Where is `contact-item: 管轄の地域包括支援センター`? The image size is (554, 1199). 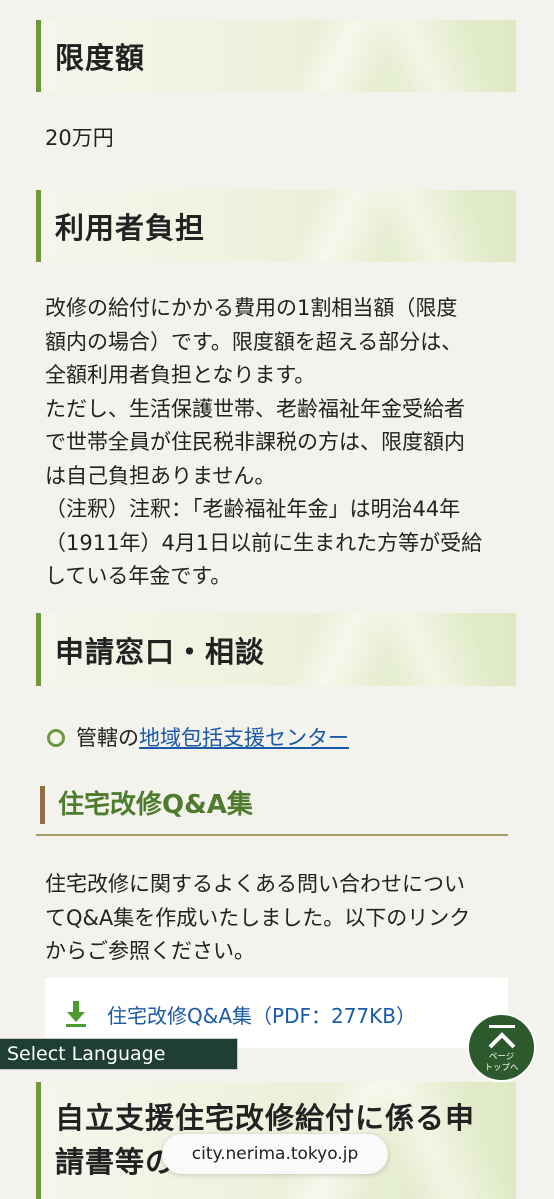 contact-item: 管轄の地域包括支援センター is located at coordinates (296, 739).